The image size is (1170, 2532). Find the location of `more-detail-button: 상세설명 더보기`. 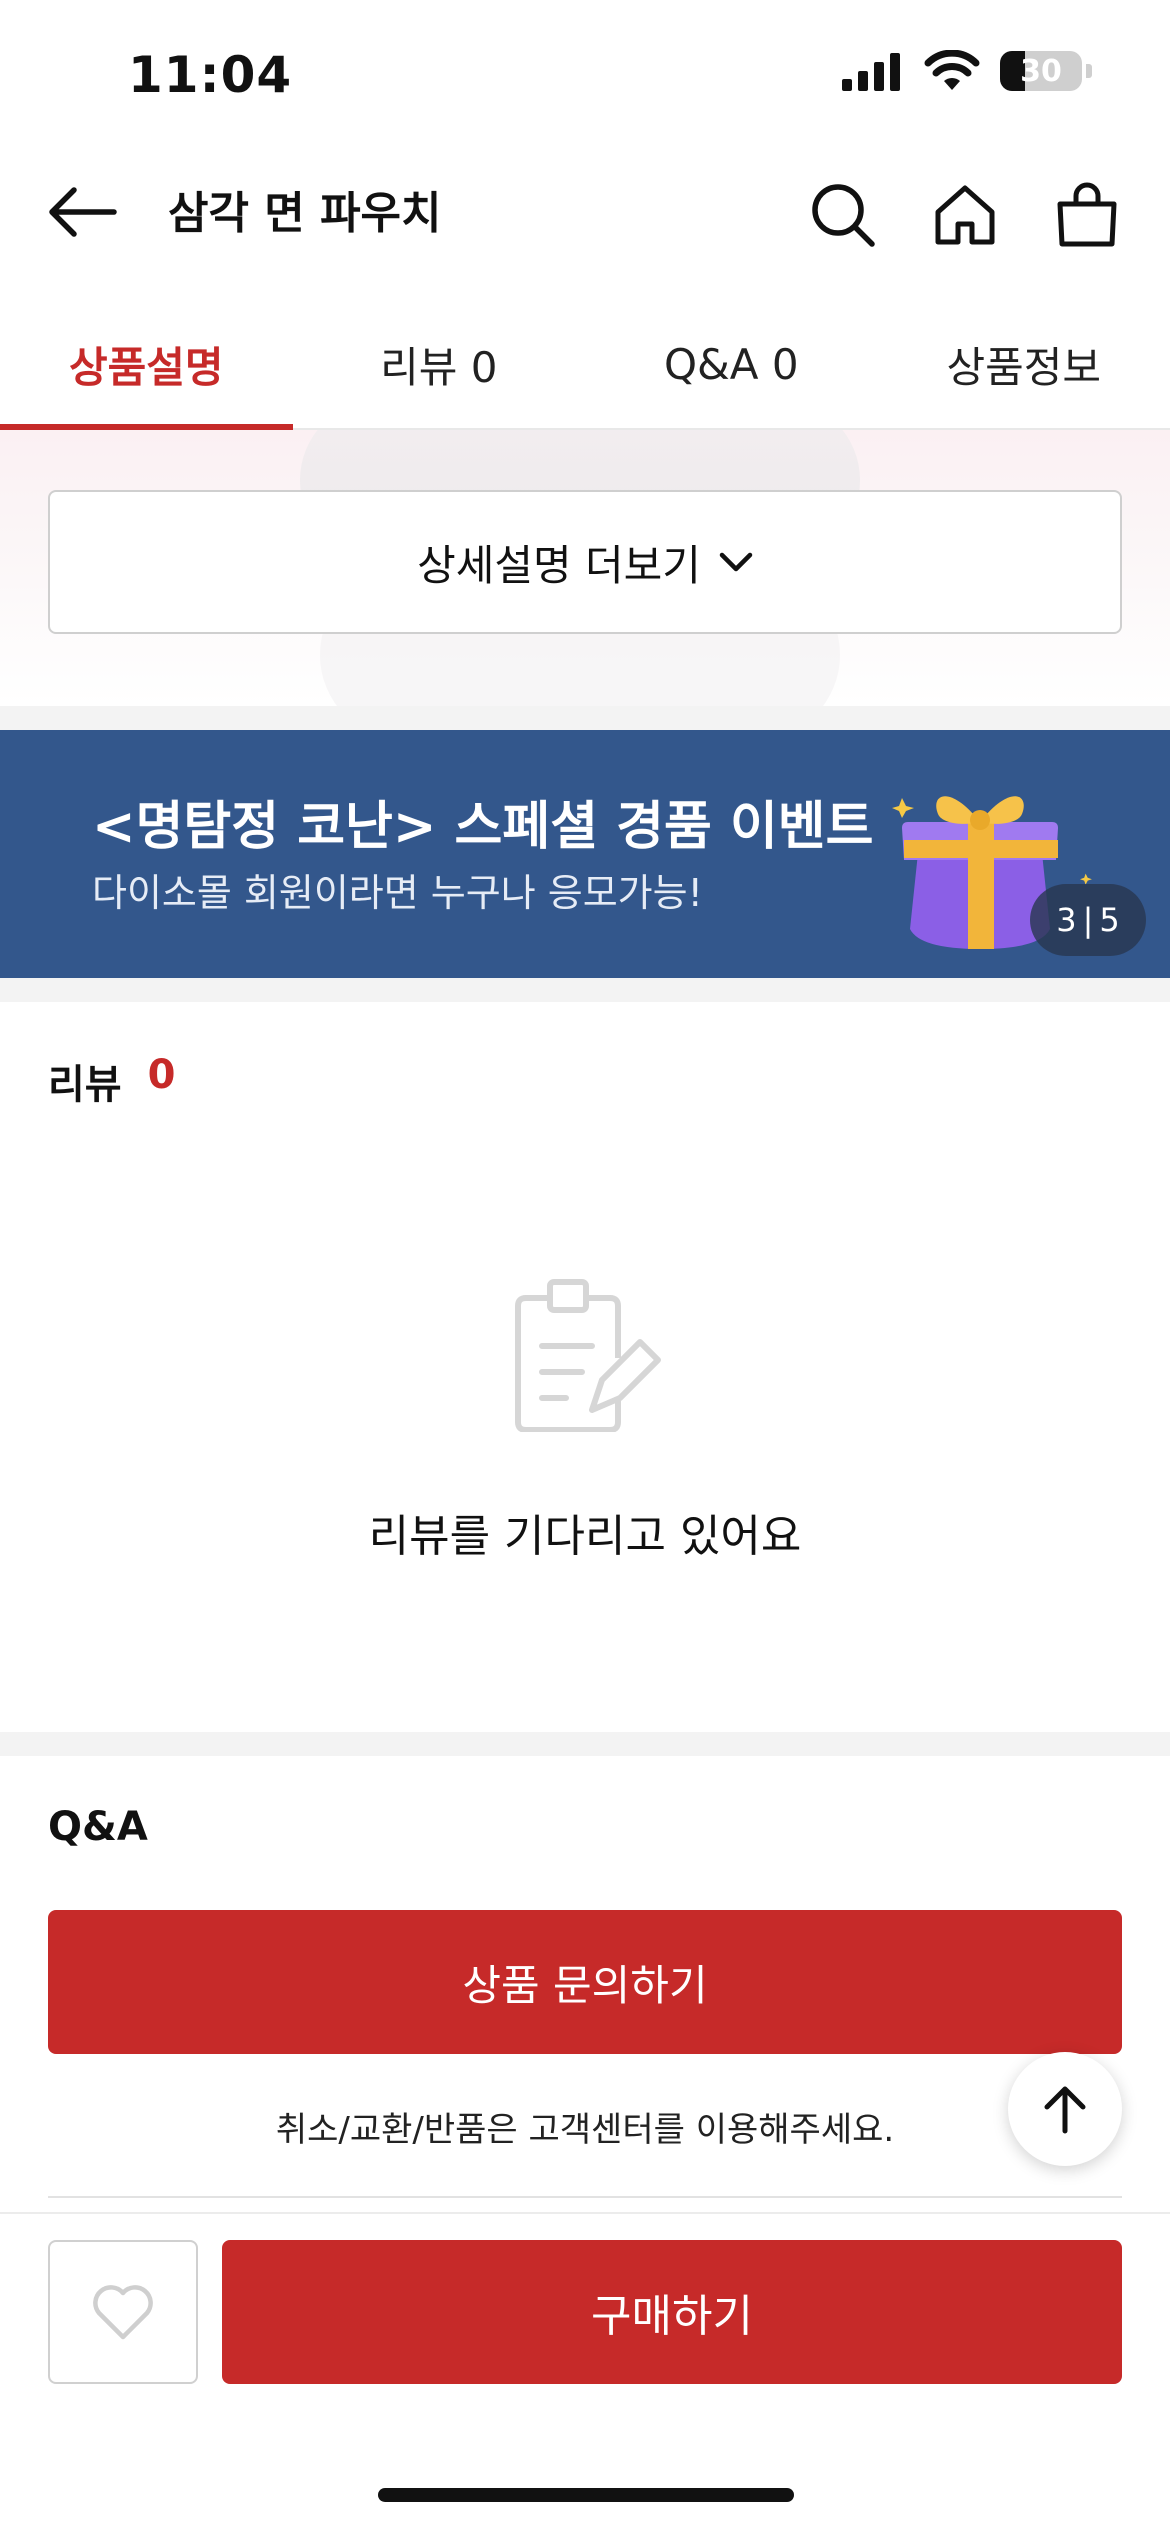

more-detail-button: 상세설명 더보기 is located at coordinates (585, 562).